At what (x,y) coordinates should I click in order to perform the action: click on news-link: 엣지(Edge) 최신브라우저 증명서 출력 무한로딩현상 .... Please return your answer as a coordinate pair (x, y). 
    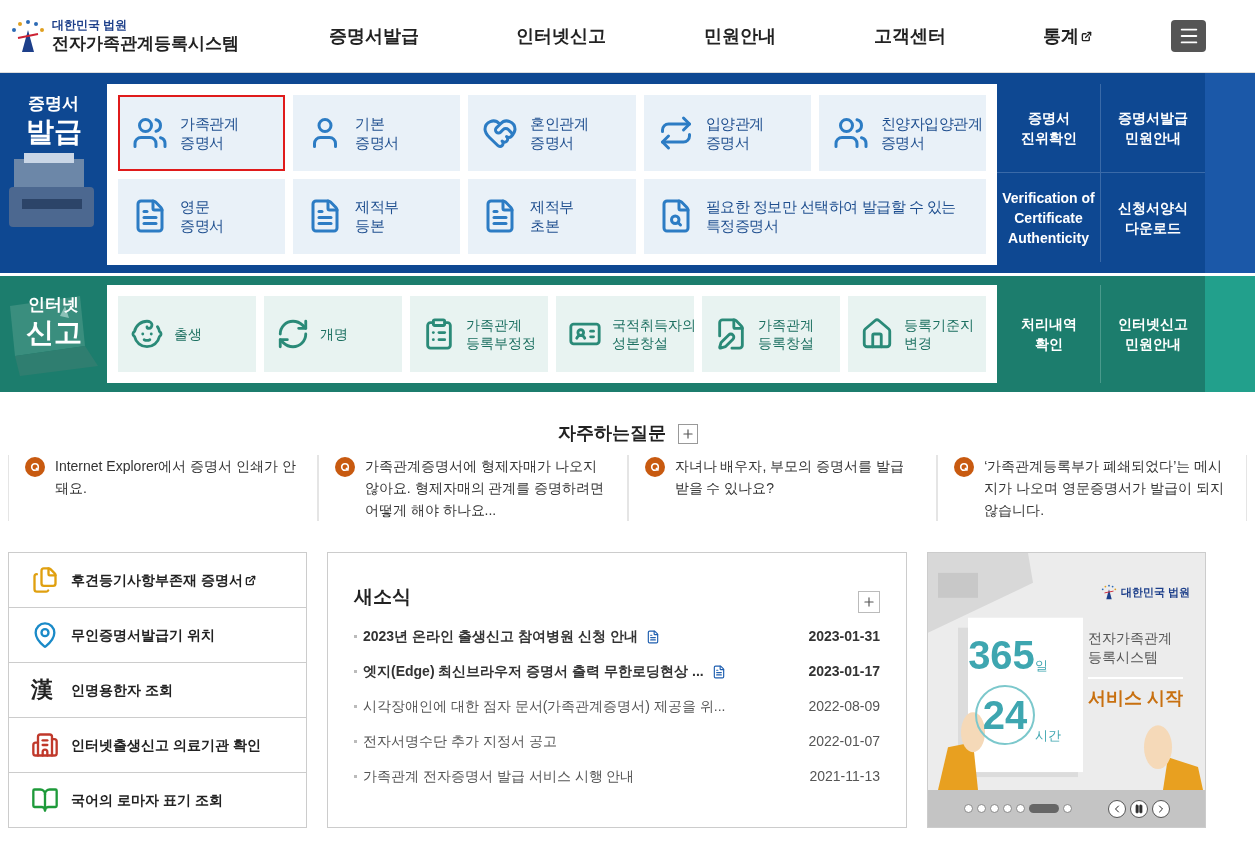
    Looking at the image, I should click on (533, 671).